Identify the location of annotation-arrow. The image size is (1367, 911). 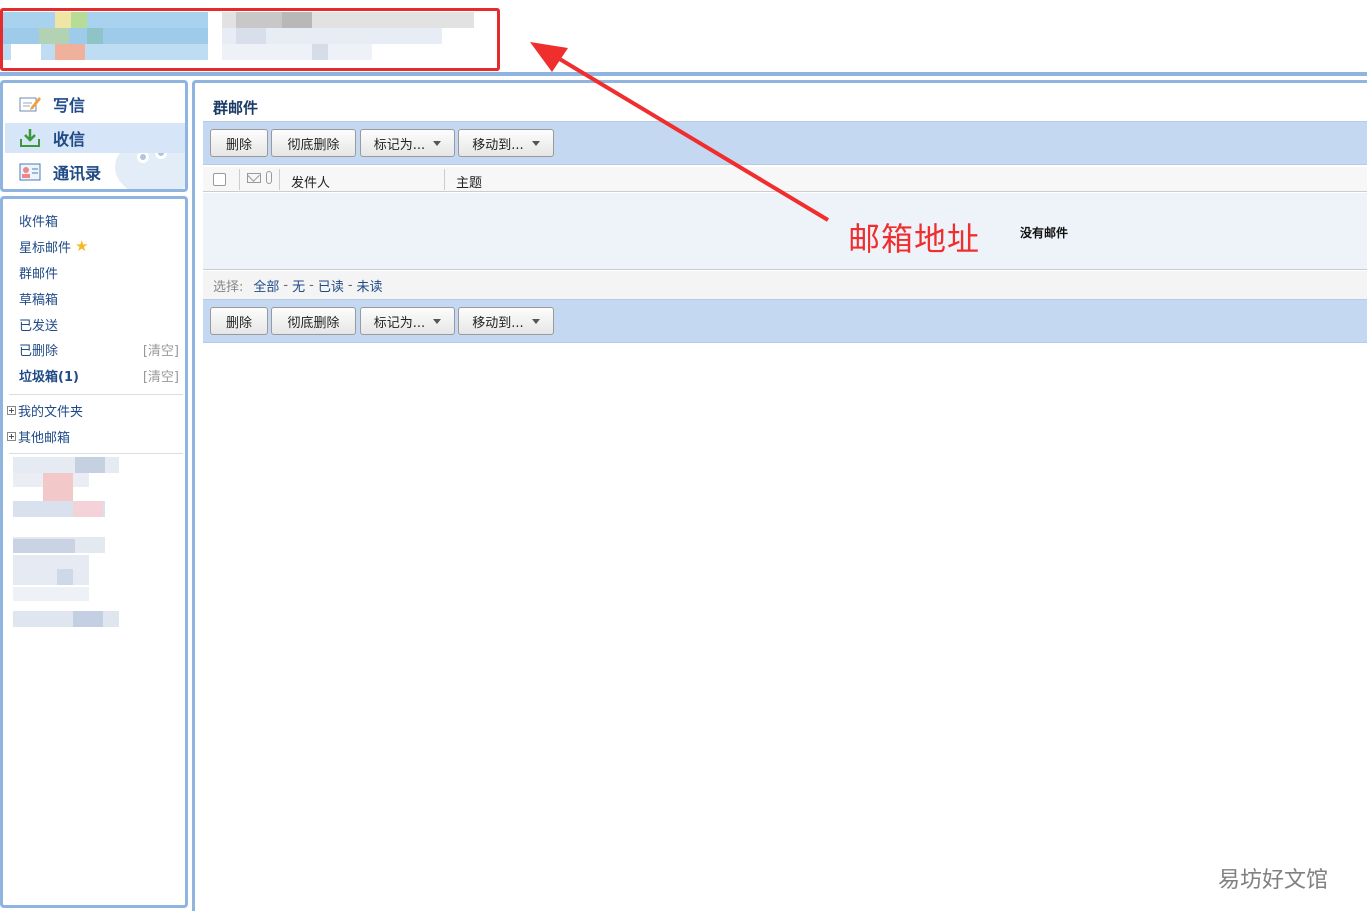
(680, 132).